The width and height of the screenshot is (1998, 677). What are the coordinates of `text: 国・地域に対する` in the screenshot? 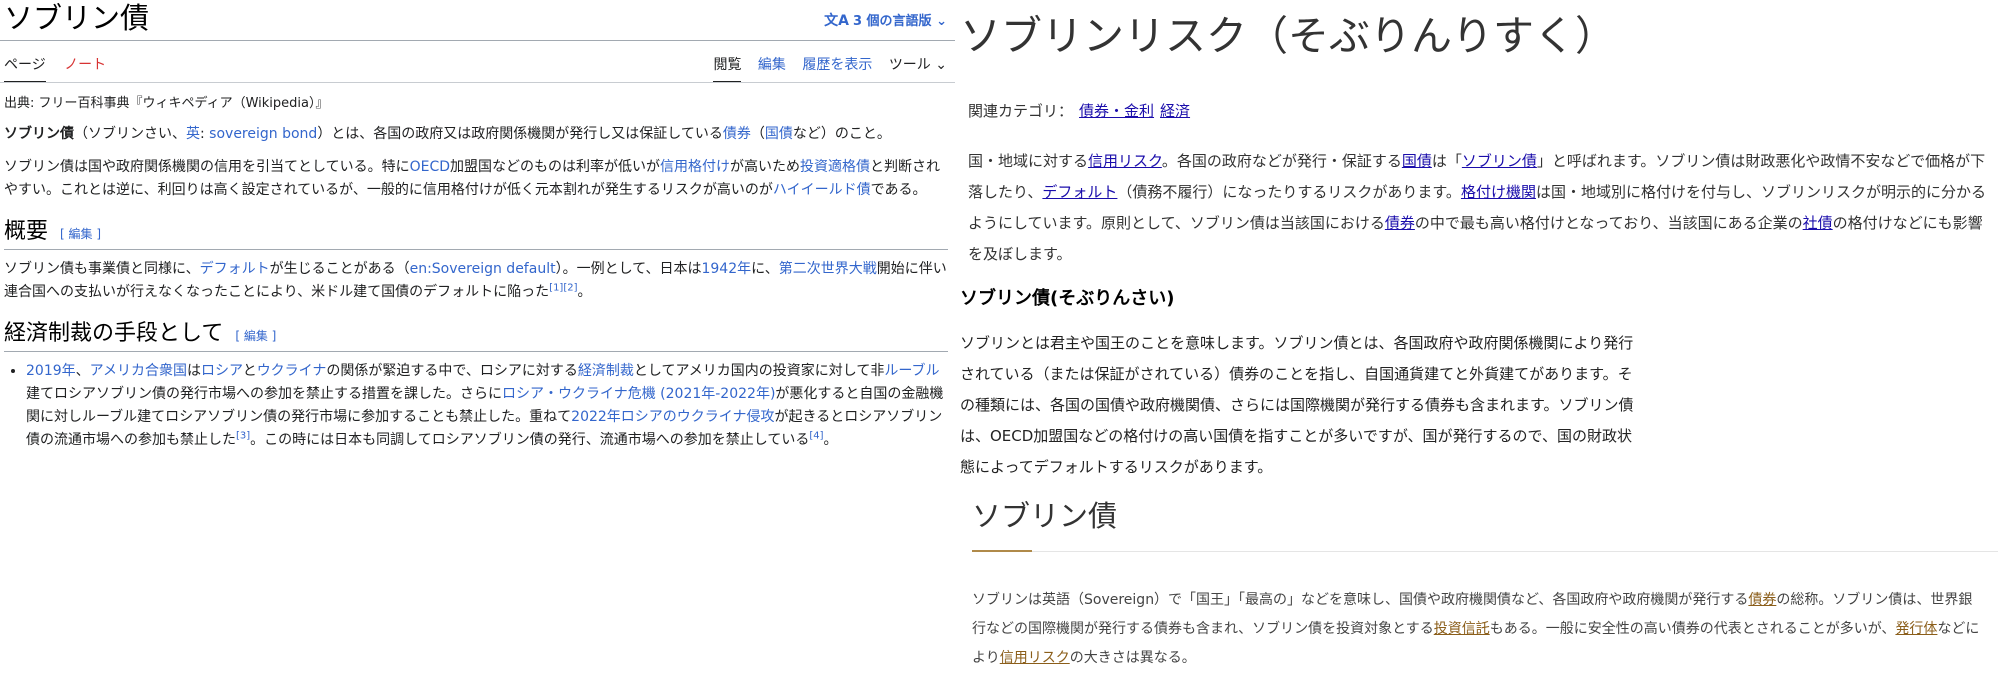 It's located at (1028, 161).